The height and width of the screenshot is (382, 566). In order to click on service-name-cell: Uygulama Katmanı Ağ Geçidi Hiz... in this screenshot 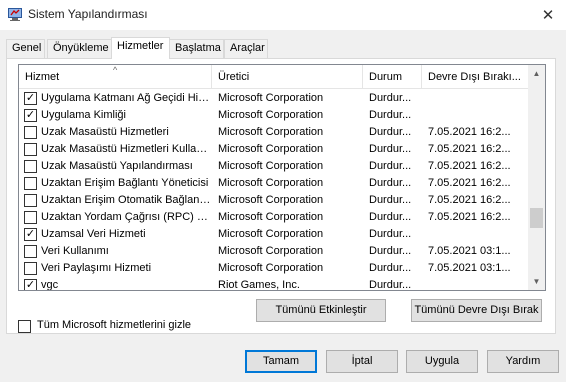, I will do `click(126, 98)`.